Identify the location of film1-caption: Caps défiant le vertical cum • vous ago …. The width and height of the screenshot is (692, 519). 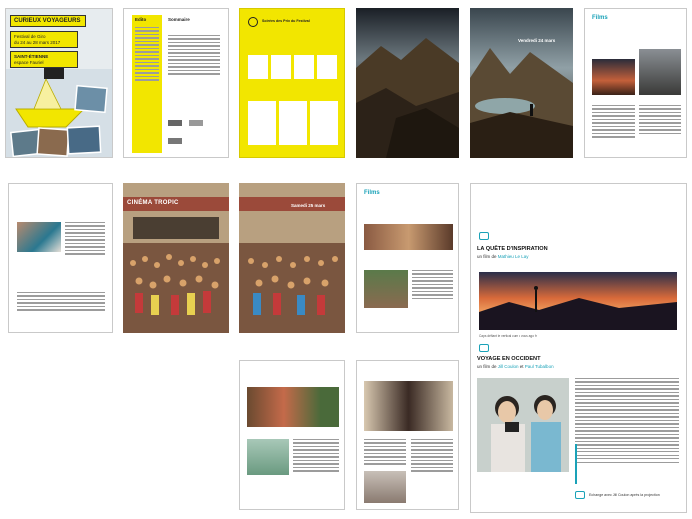
(508, 336).